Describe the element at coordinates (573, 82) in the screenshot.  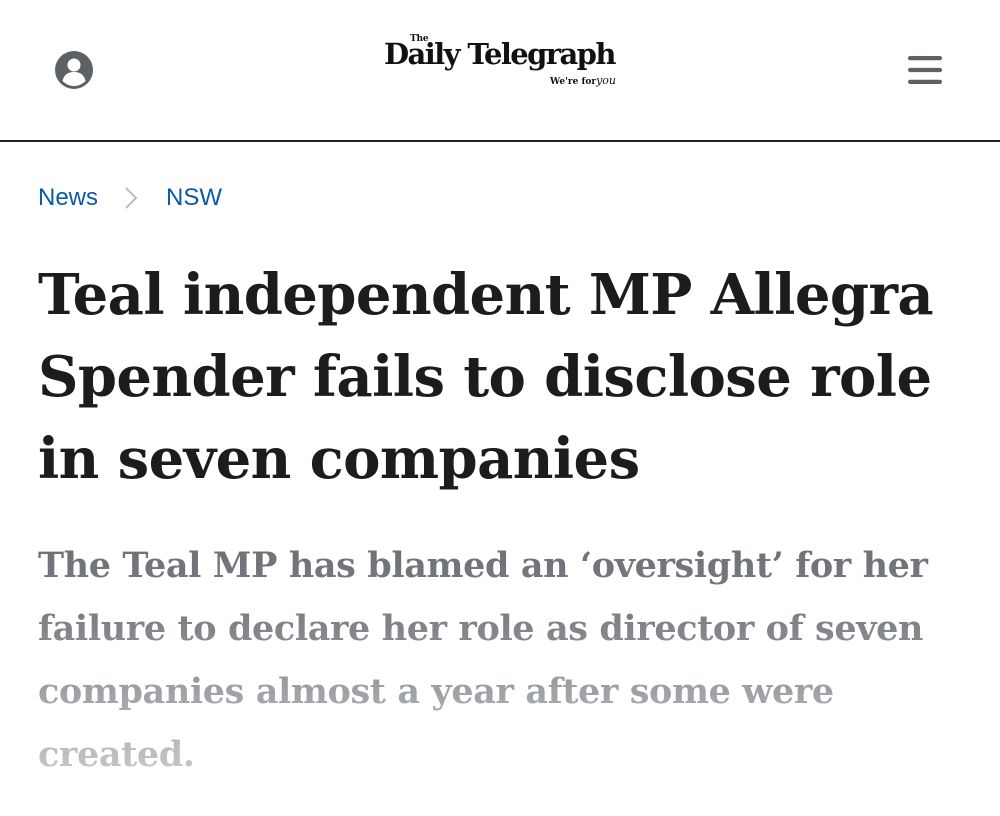
I see `logo-tagline-prefix: We're for` at that location.